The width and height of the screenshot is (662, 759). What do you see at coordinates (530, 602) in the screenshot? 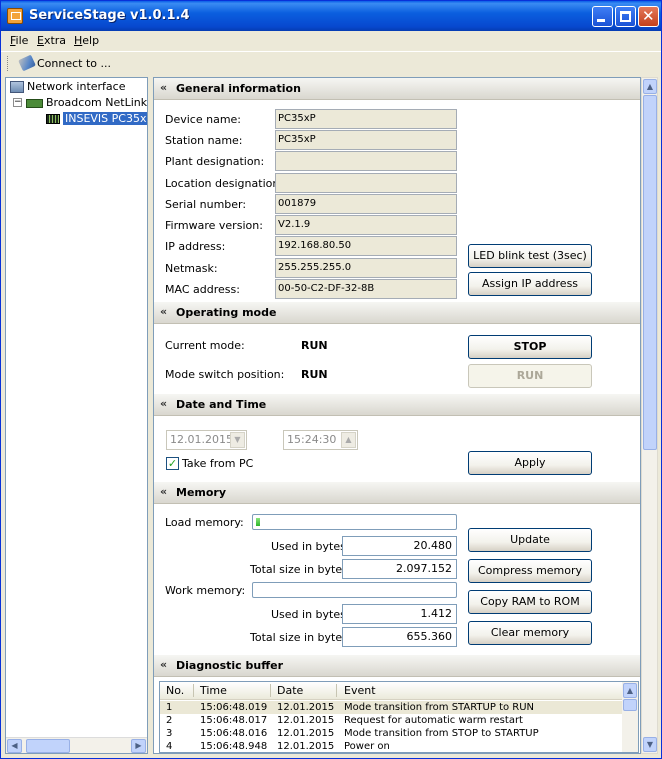
I see `copy-ram-to-rom-button: Copy RAM to ROM` at bounding box center [530, 602].